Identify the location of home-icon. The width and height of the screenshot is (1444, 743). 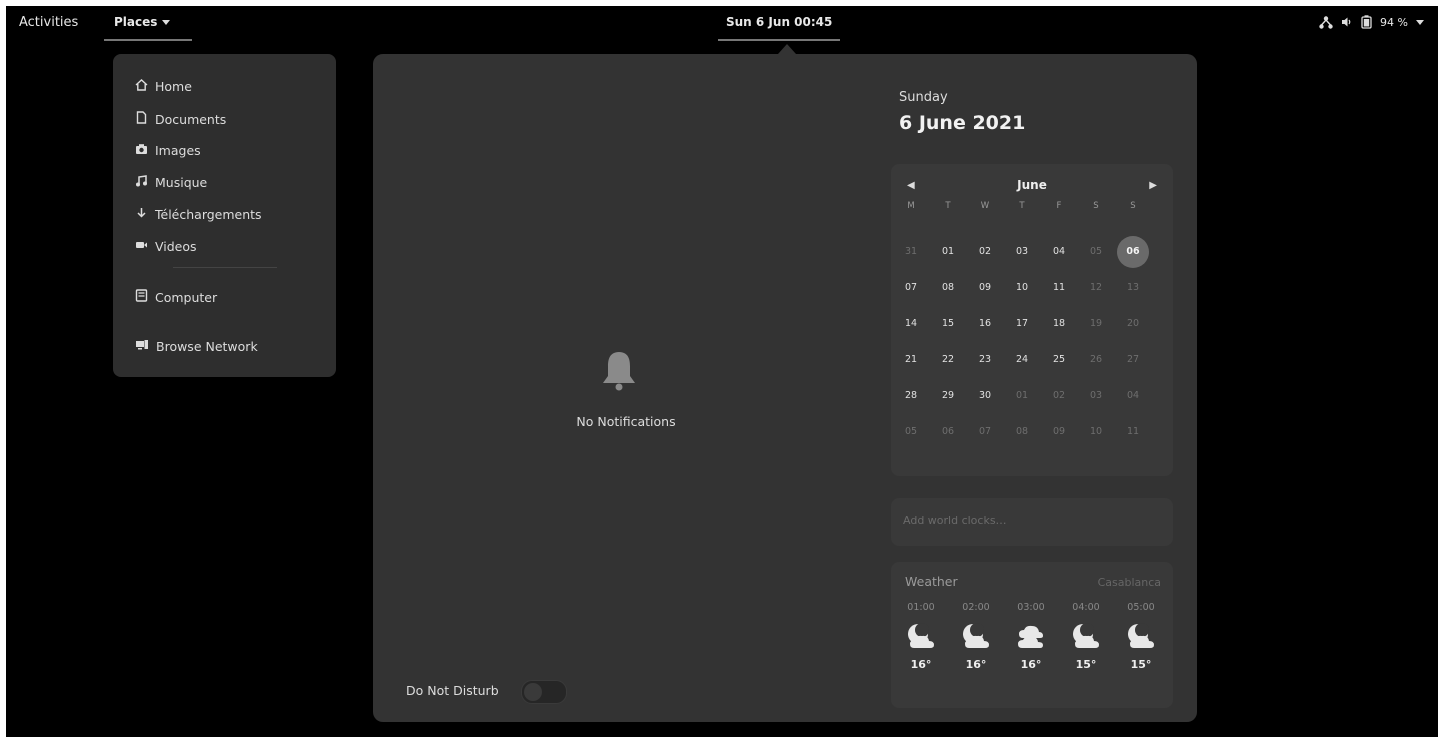
(141, 86).